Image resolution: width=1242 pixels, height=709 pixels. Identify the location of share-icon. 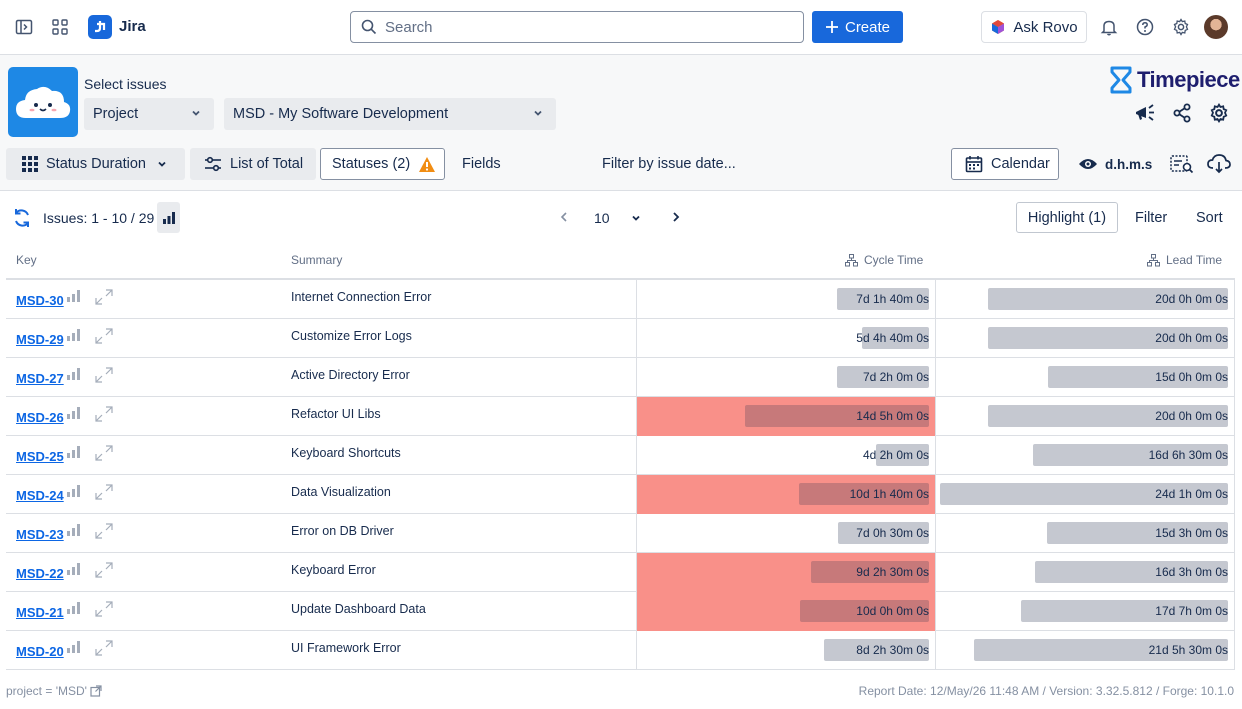
(1182, 113).